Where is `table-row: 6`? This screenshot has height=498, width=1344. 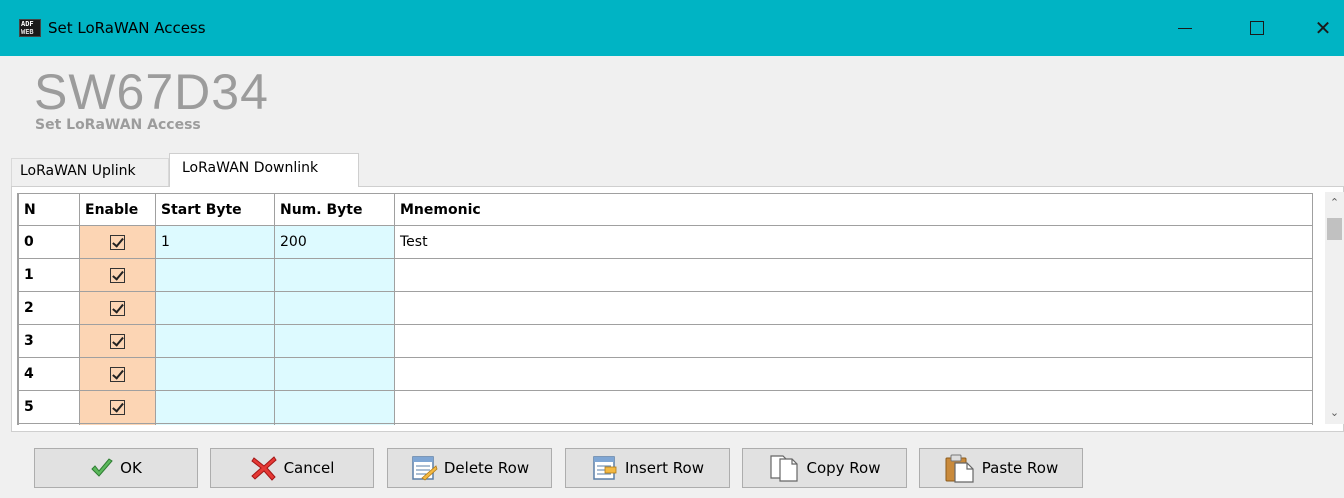
table-row: 6 is located at coordinates (665, 424).